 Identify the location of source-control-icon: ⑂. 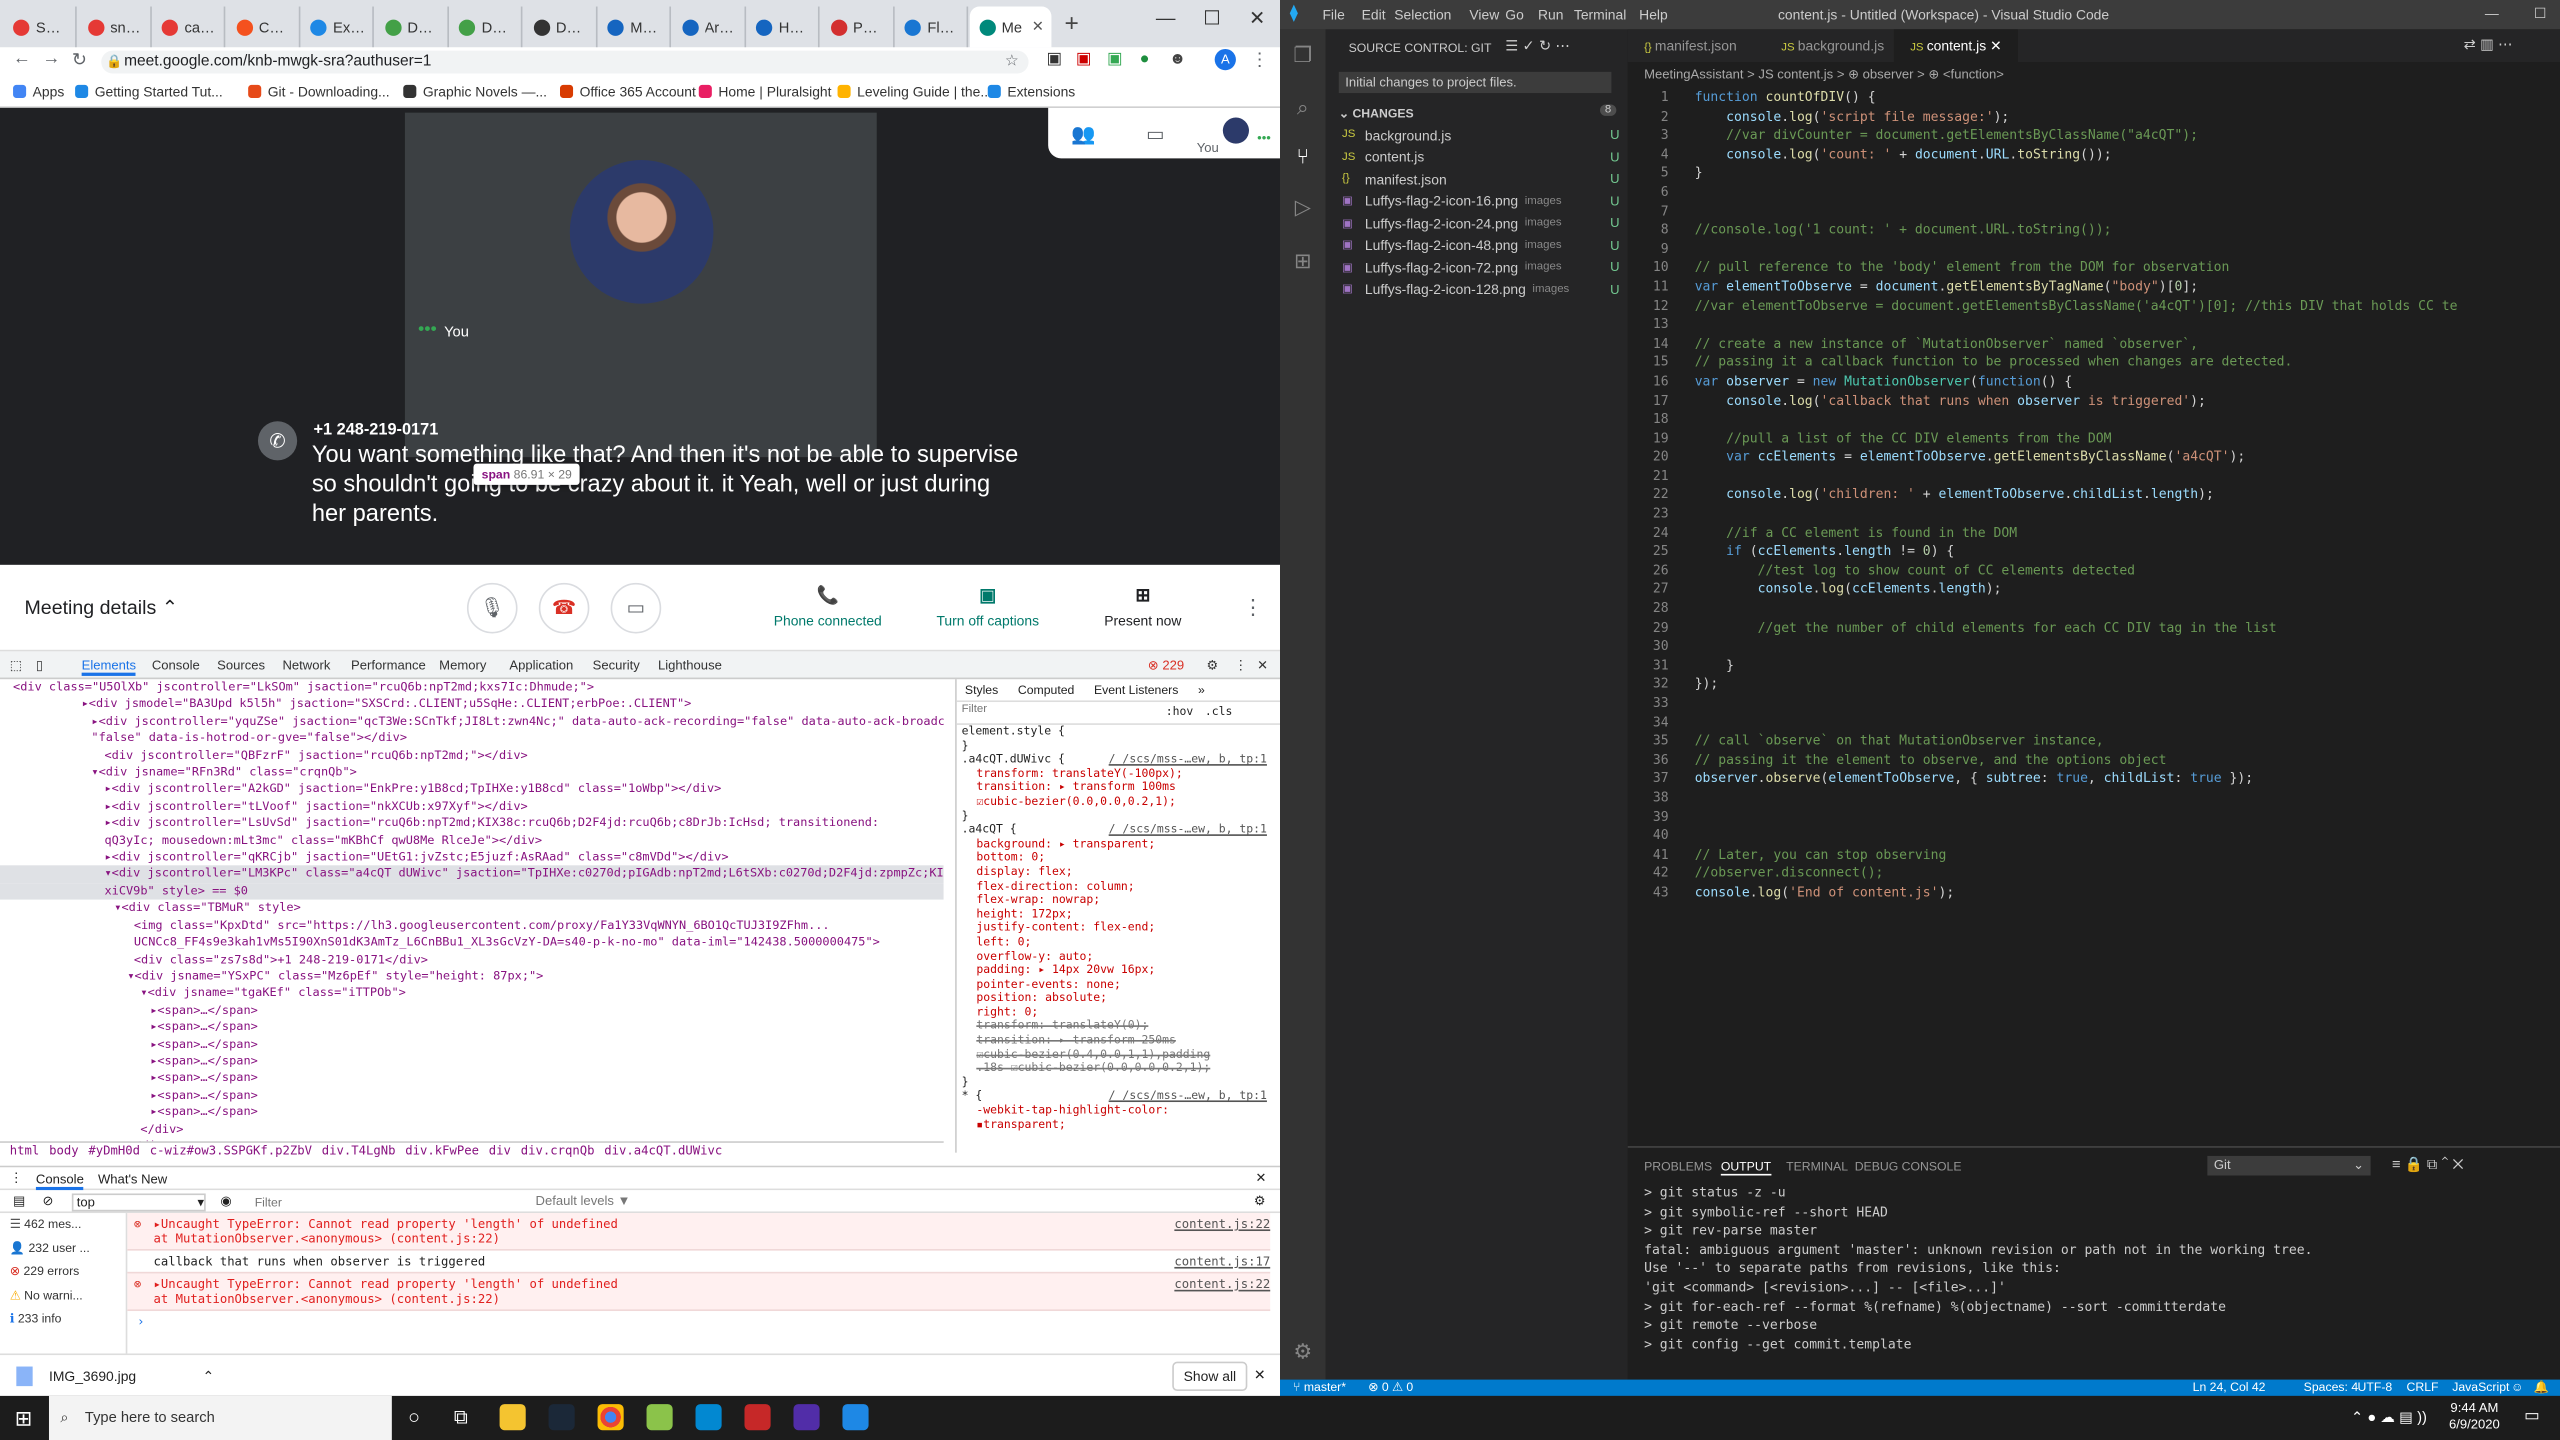
(1303, 157).